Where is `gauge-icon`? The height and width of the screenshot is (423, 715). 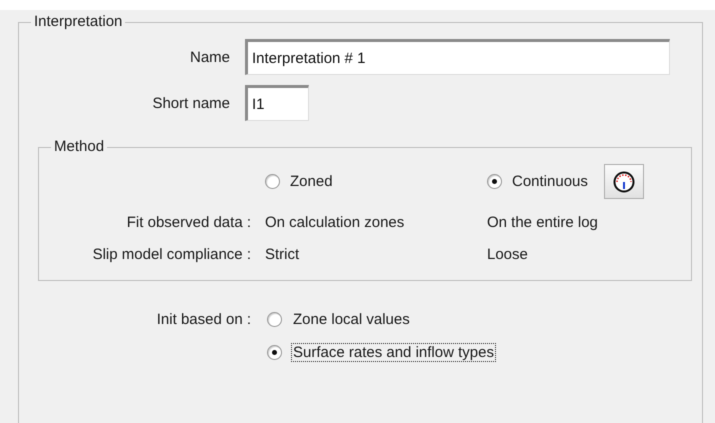 gauge-icon is located at coordinates (624, 181).